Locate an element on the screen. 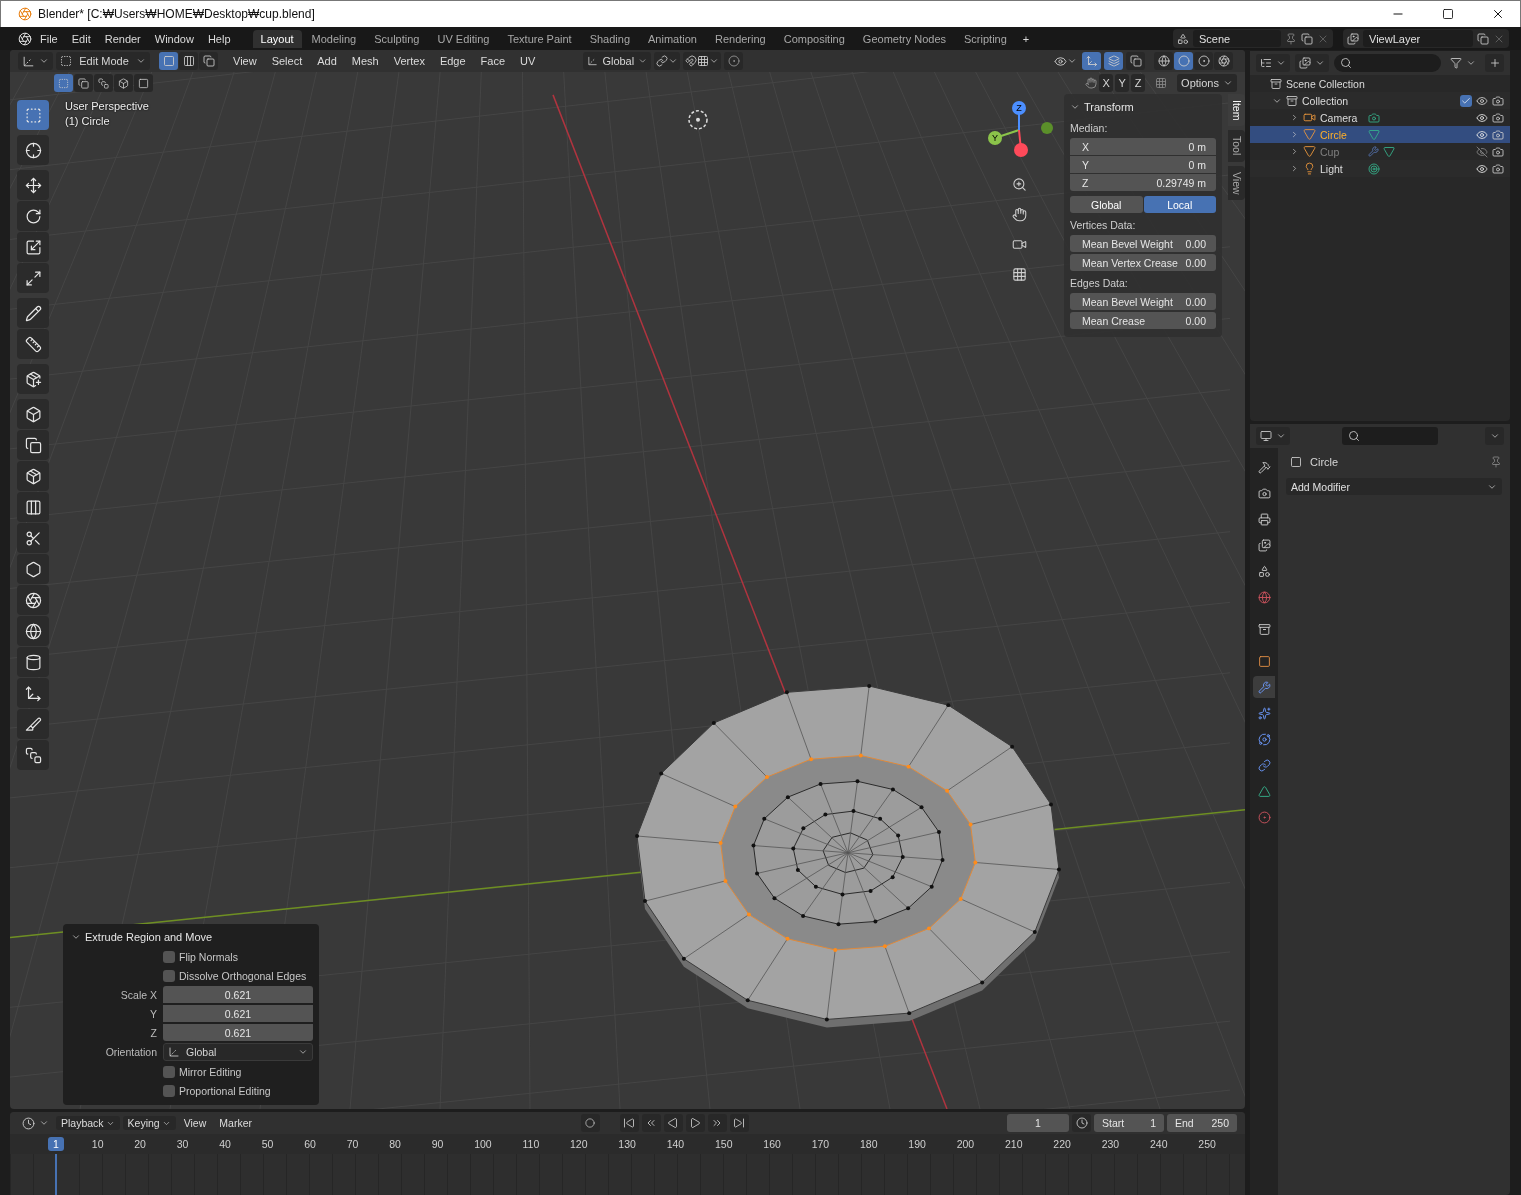 This screenshot has width=1521, height=1195. menu-item: Mesh is located at coordinates (365, 61).